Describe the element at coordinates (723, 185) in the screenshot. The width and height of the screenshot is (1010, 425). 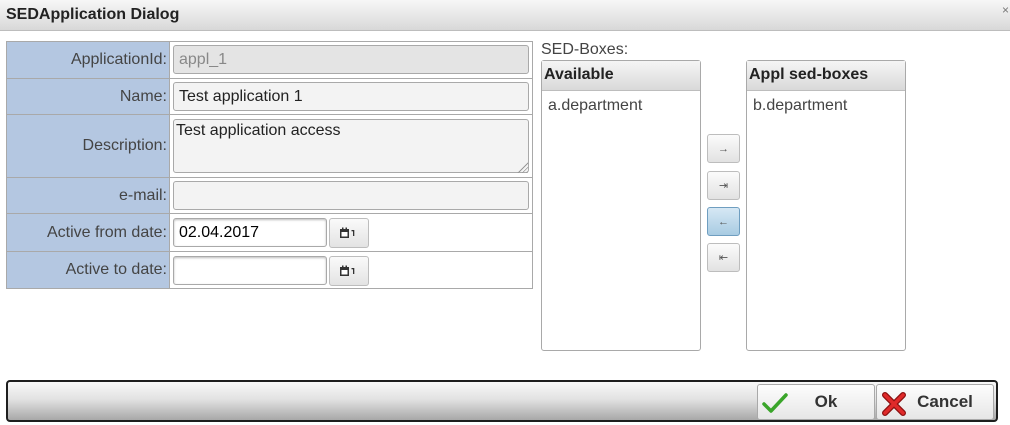
I see `move-all-right-button: ⇥` at that location.